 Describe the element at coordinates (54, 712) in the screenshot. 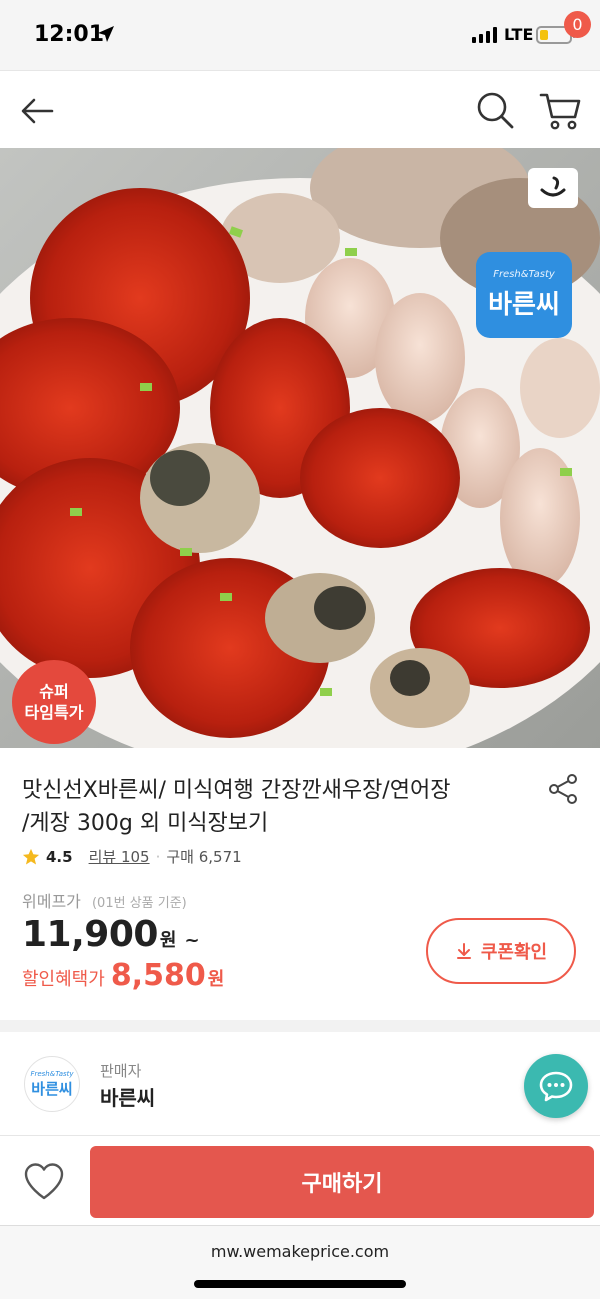

I see `super-badge-line2: 타임특가` at that location.